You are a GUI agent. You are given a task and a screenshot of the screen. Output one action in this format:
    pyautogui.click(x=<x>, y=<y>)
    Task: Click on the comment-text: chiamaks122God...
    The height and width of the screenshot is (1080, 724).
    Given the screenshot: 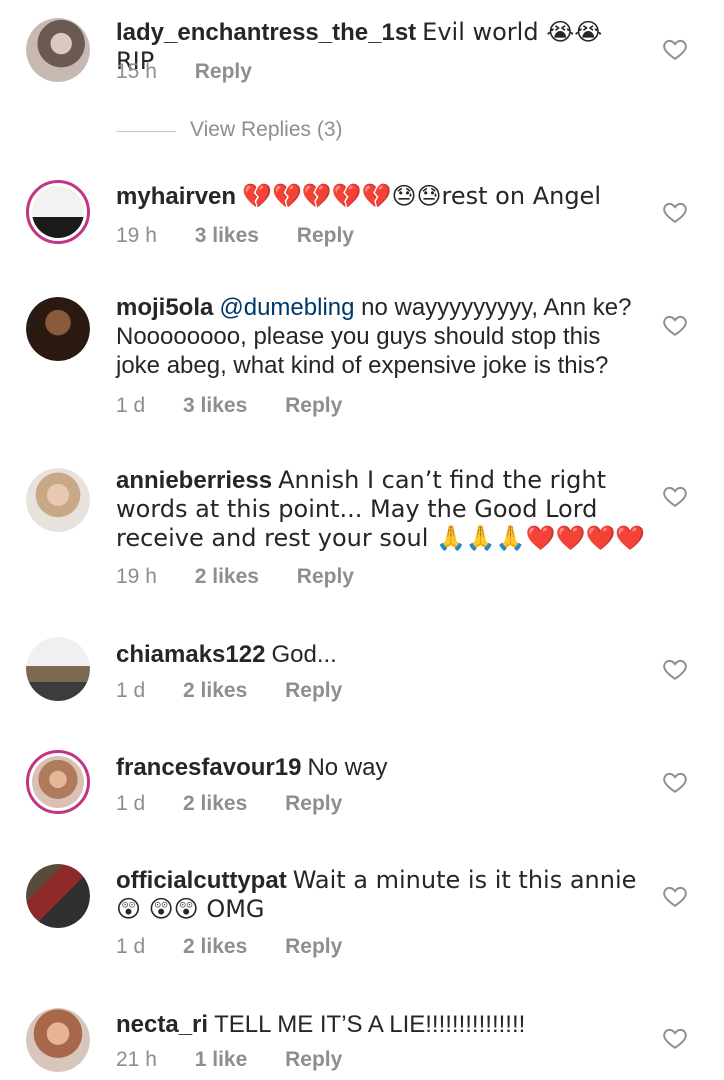 What is the action you would take?
    pyautogui.click(x=381, y=654)
    